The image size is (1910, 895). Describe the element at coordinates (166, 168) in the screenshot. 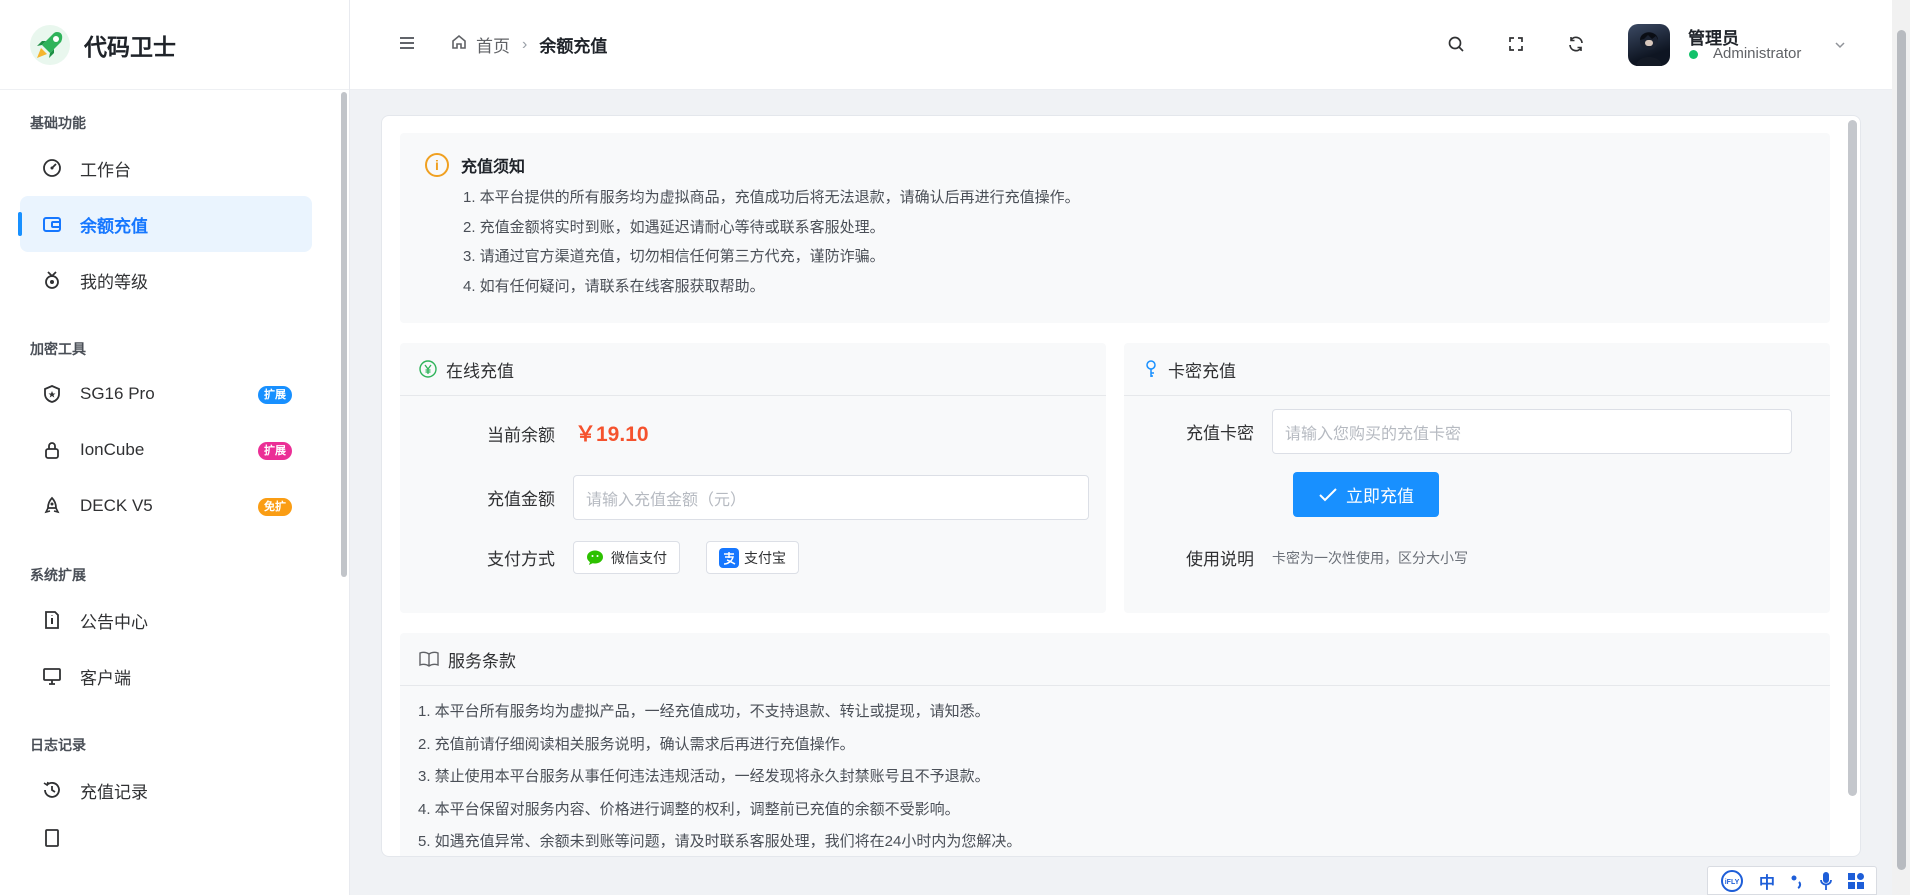

I see `sidebar-item-dashboard: 工作台` at that location.